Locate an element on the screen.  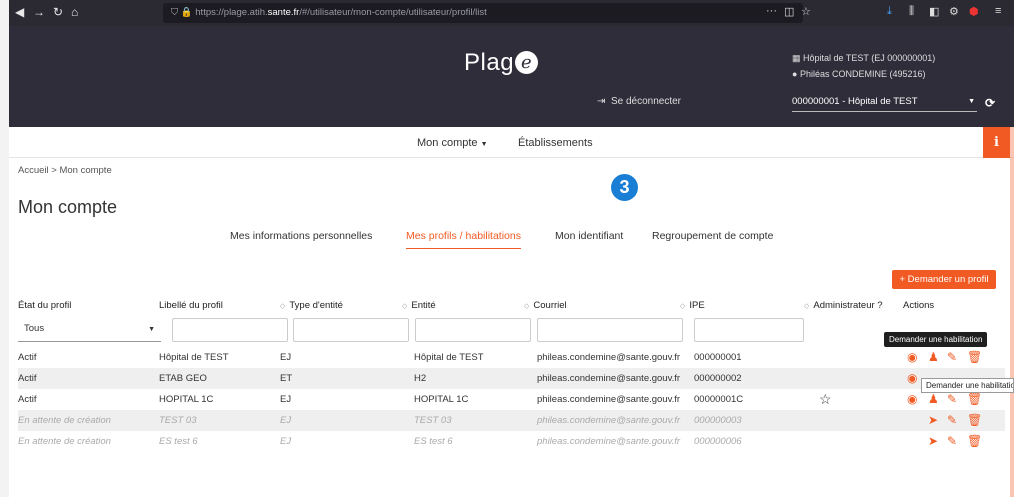
logout-label: Se déconnecter is located at coordinates (646, 101).